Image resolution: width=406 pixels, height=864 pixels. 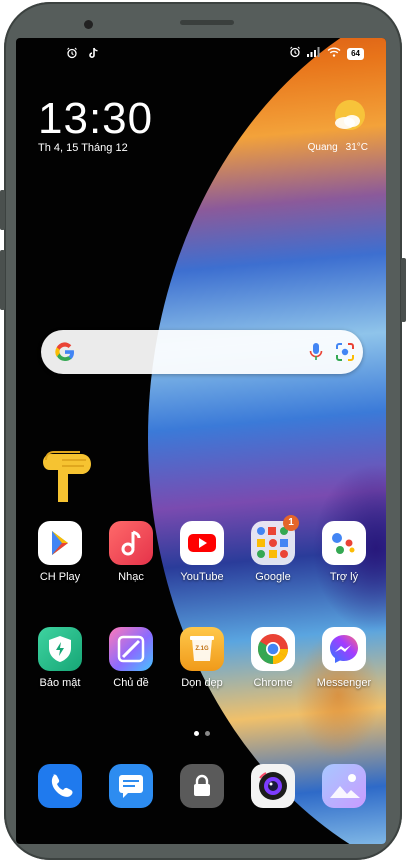 I want to click on google-icon, so click(x=65, y=352).